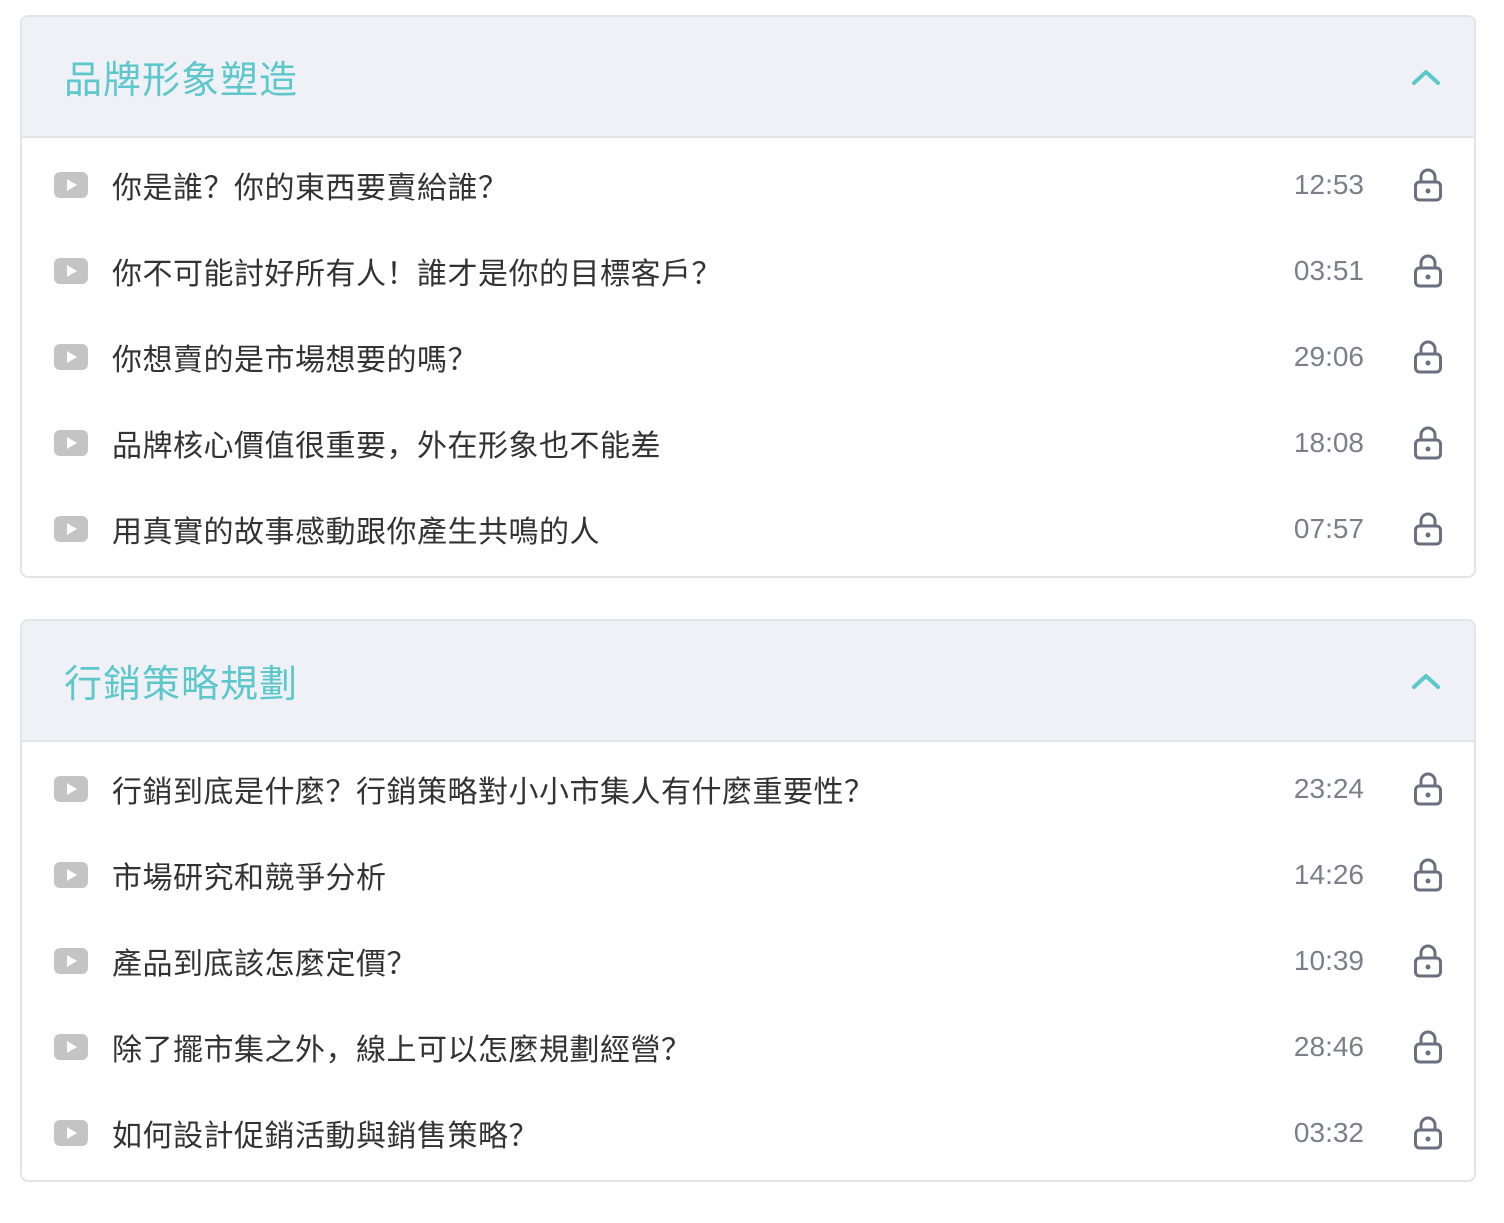 The image size is (1504, 1223). I want to click on chapter-title: 行銷策略規劃, so click(181, 684).